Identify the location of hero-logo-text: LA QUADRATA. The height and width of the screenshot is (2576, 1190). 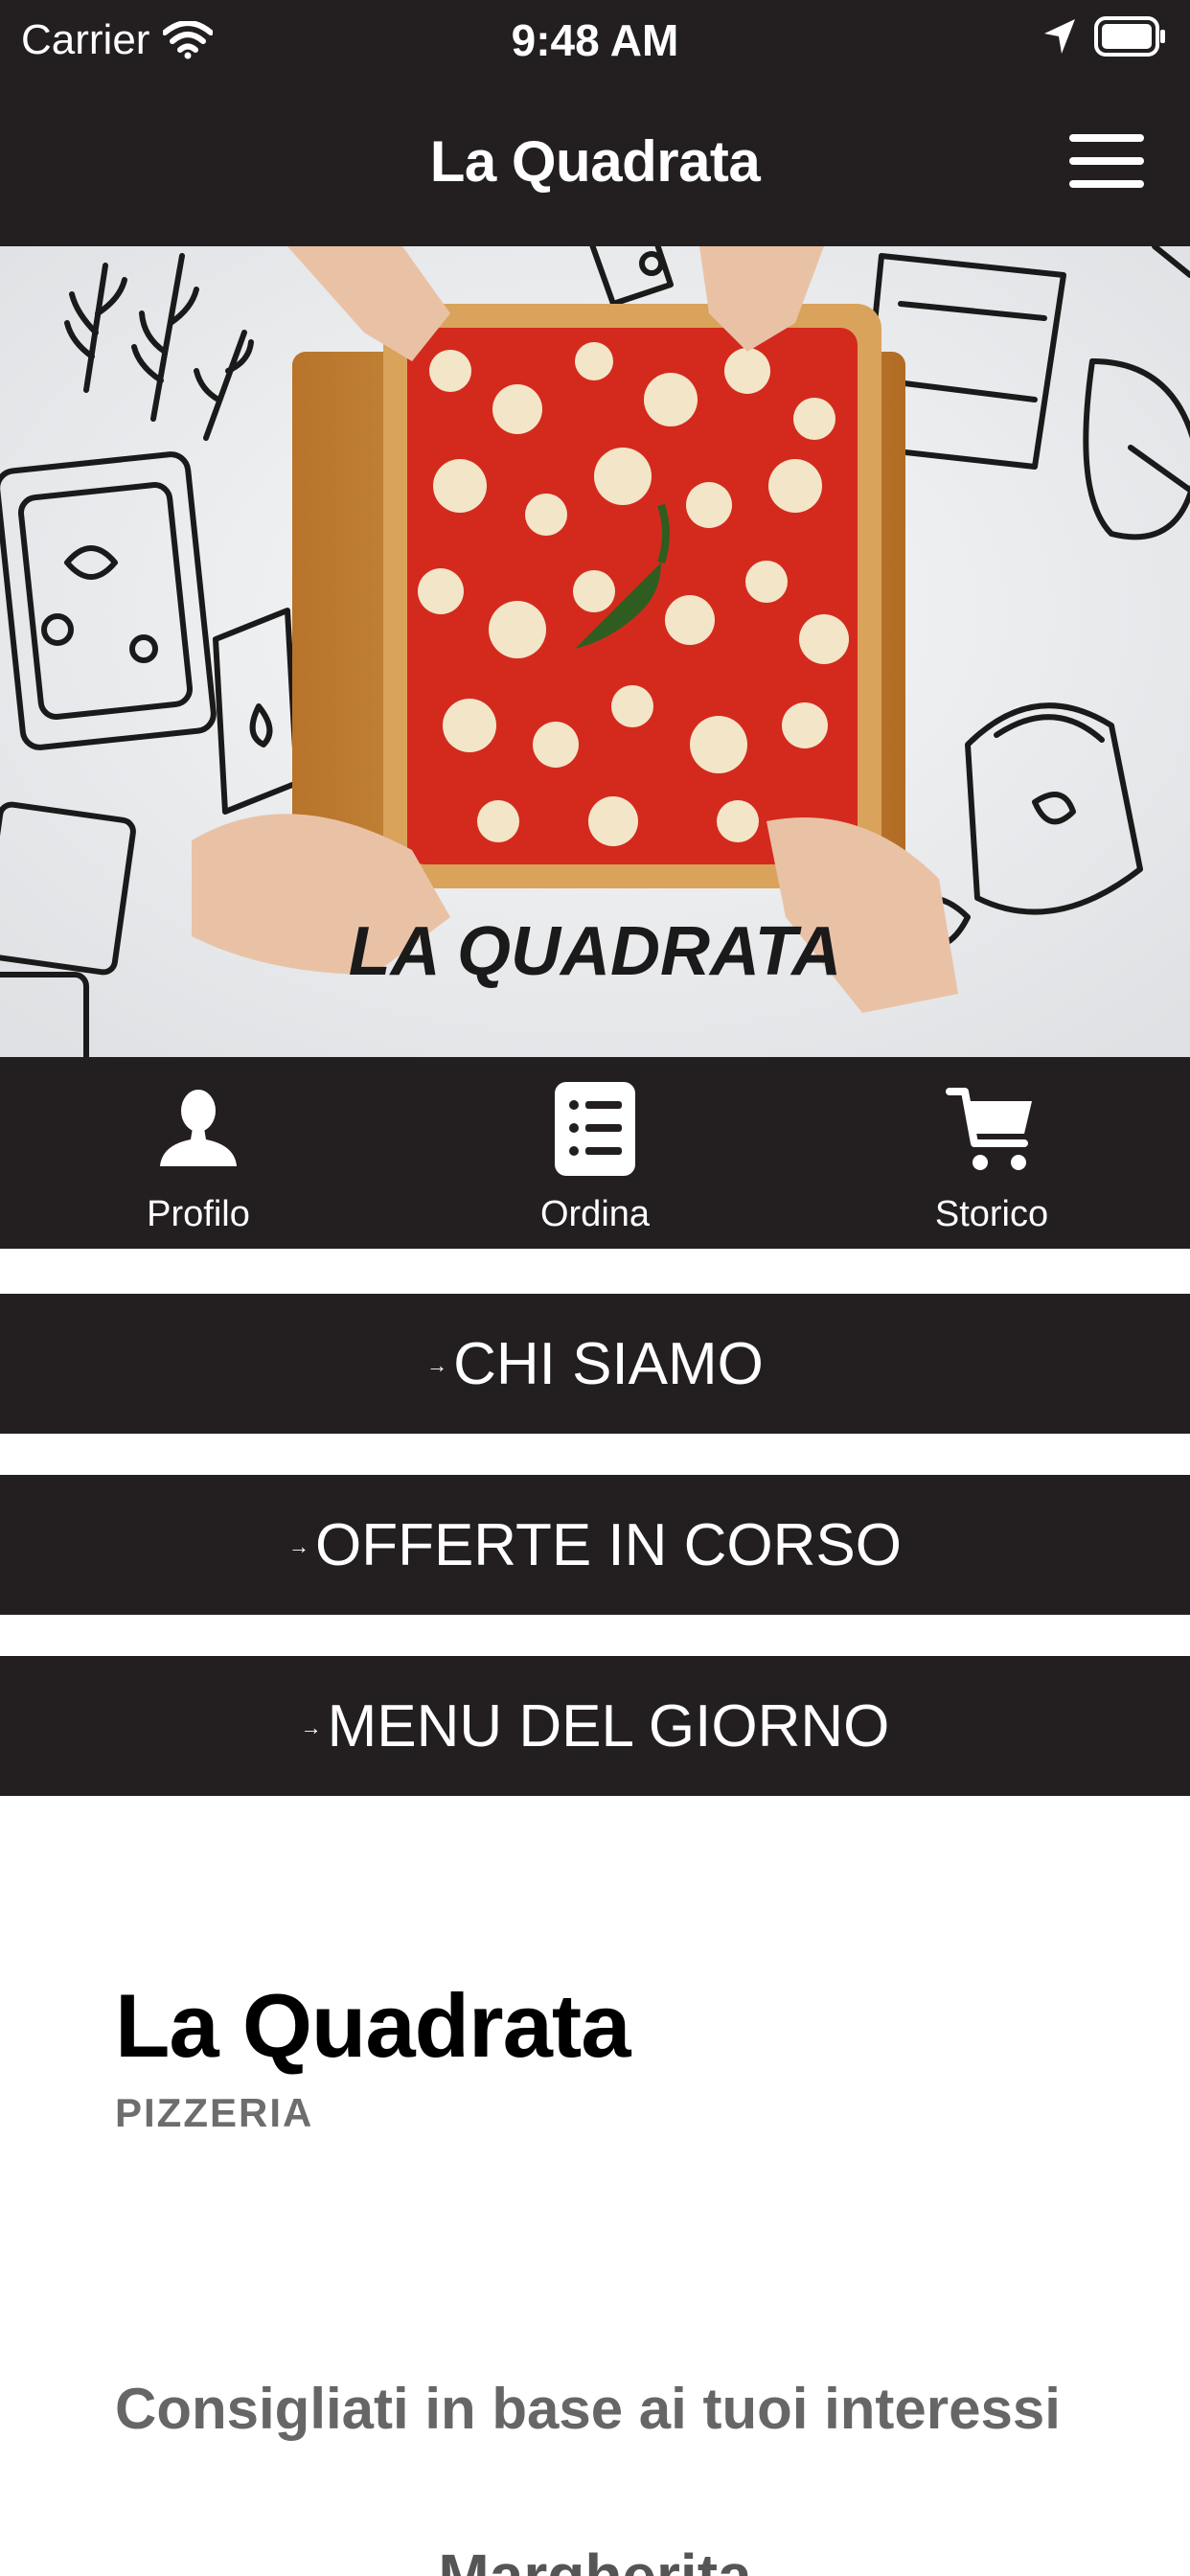
(595, 951).